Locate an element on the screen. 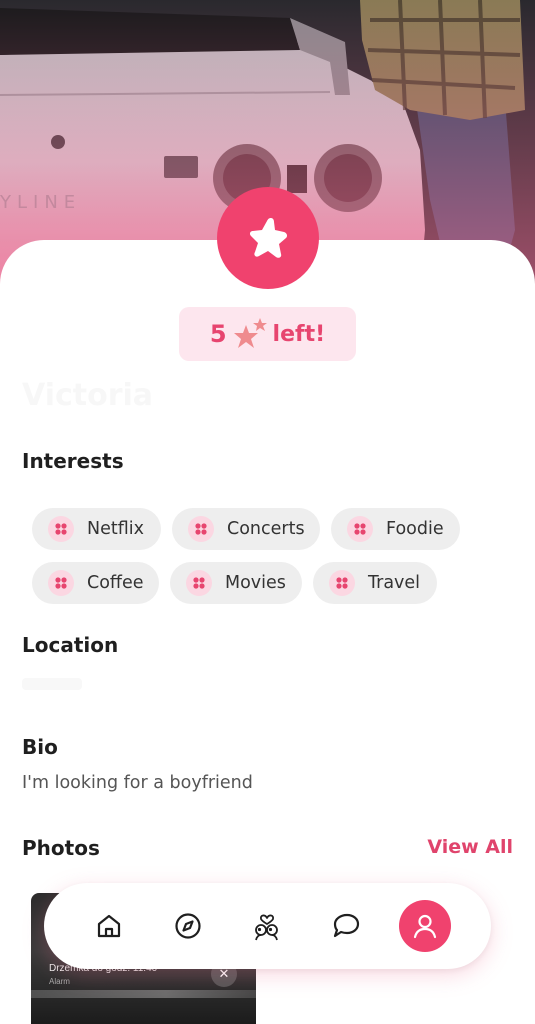 This screenshot has height=1024, width=535. match-icon is located at coordinates (266, 927).